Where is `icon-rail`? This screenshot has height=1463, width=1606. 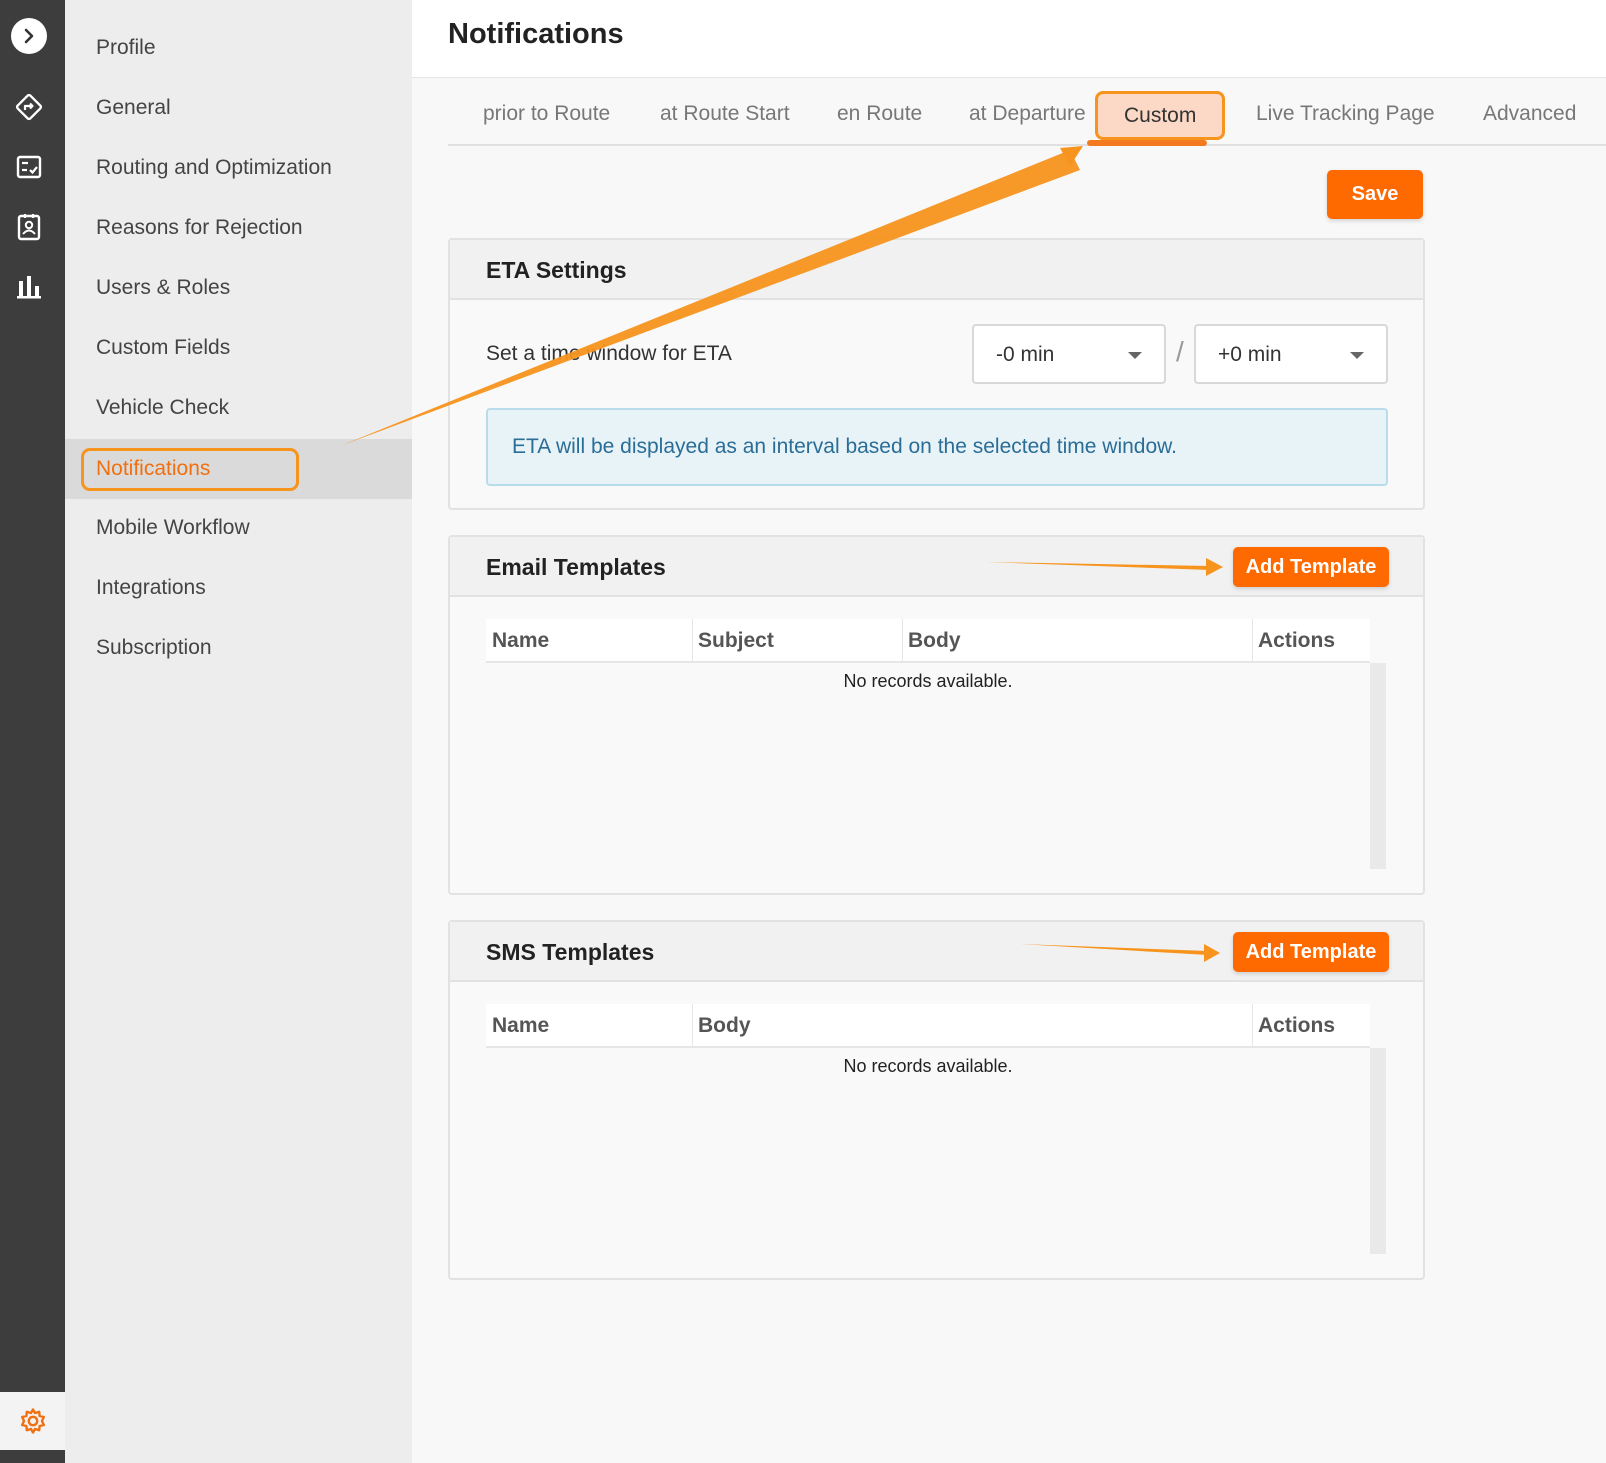 icon-rail is located at coordinates (32, 731).